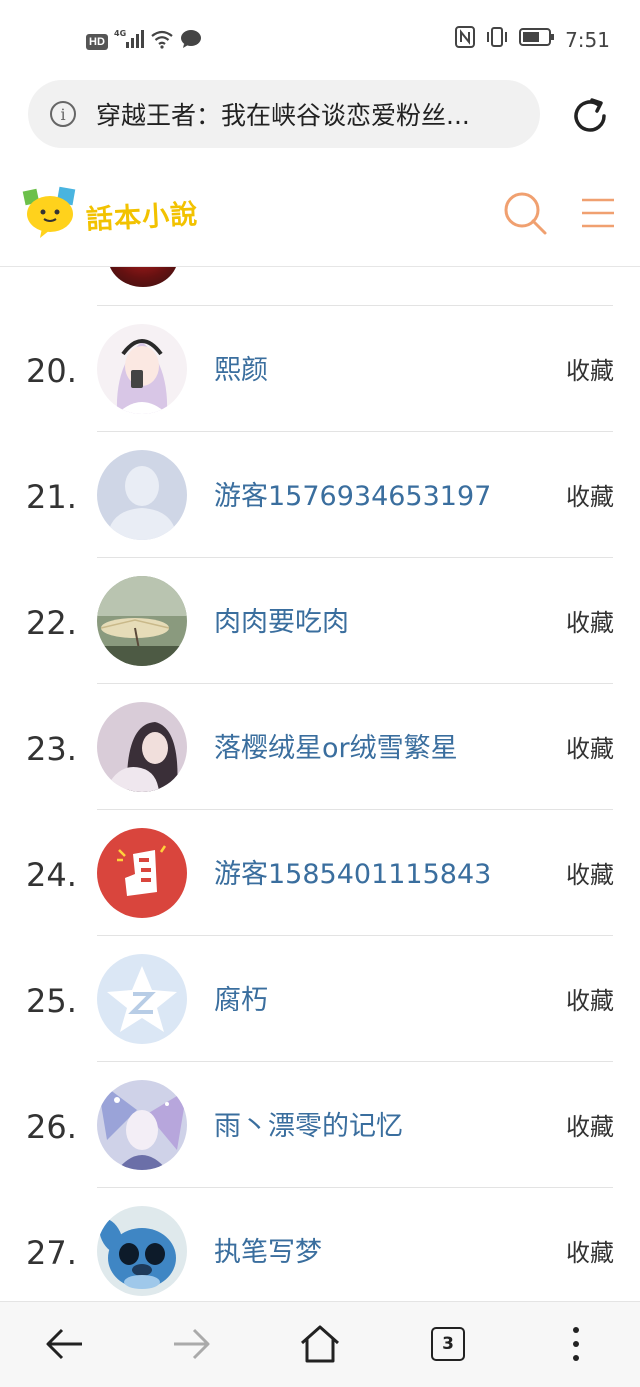 The image size is (640, 1387). Describe the element at coordinates (51, 623) in the screenshot. I see `rank-number: 22.` at that location.